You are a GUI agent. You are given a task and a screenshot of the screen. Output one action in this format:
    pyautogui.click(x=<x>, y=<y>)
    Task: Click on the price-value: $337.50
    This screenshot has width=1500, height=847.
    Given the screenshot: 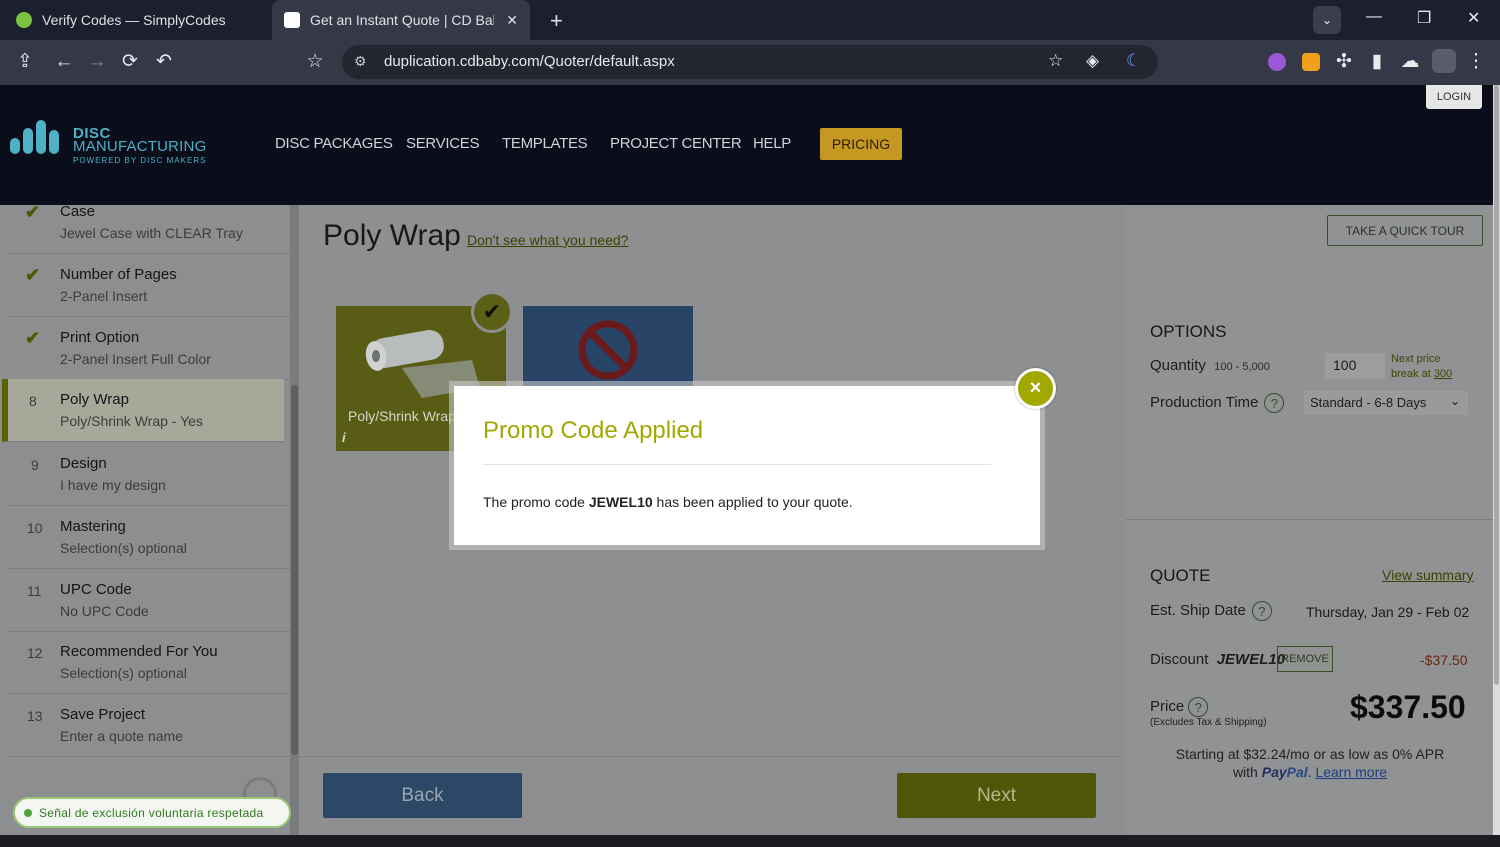 What is the action you would take?
    pyautogui.click(x=1408, y=707)
    